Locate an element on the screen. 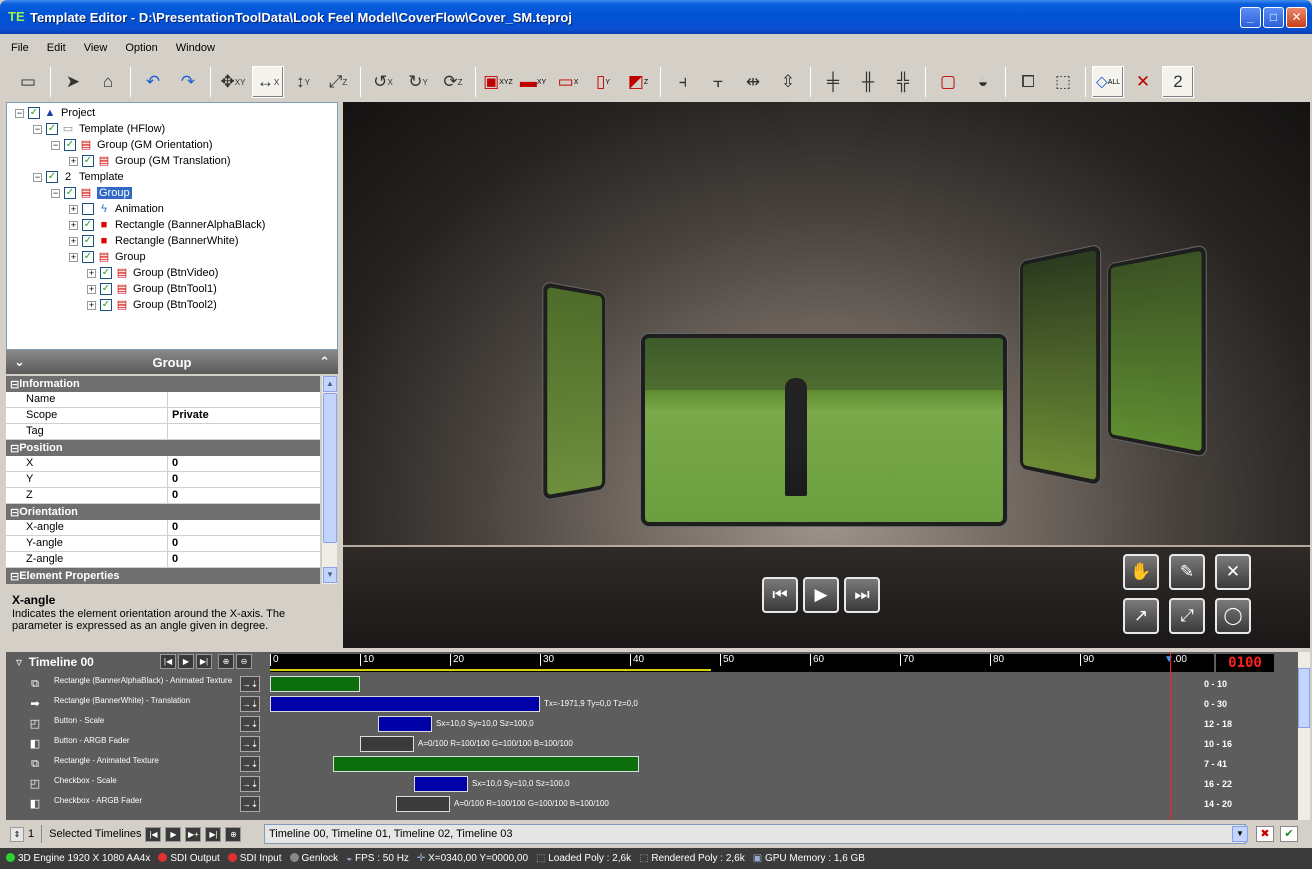  tree-node: + ϟ Animation is located at coordinates (172, 209).